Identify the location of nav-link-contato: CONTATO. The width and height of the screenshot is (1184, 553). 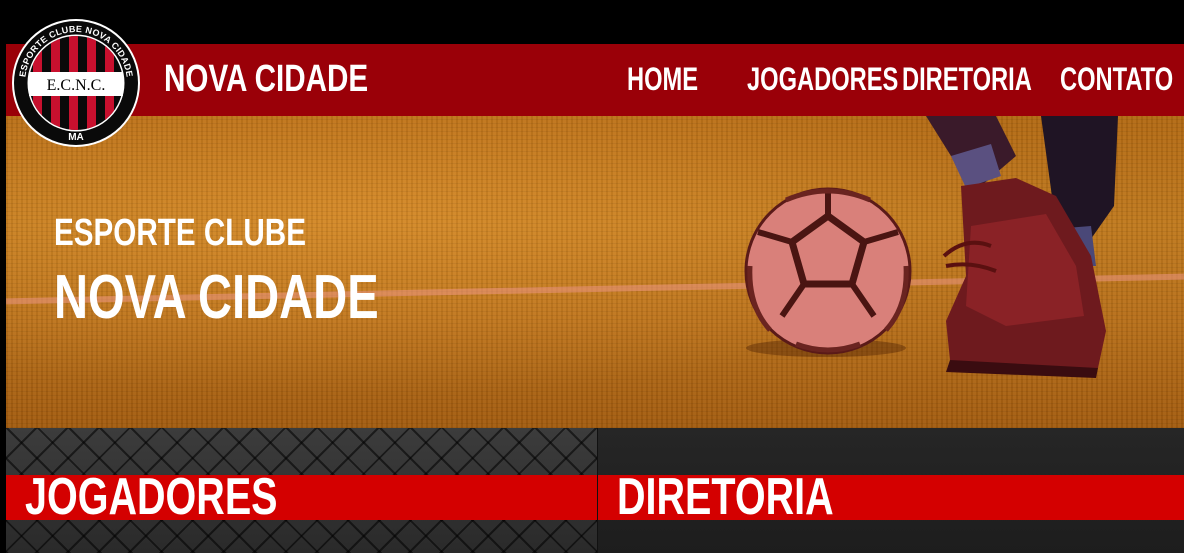
(1116, 79).